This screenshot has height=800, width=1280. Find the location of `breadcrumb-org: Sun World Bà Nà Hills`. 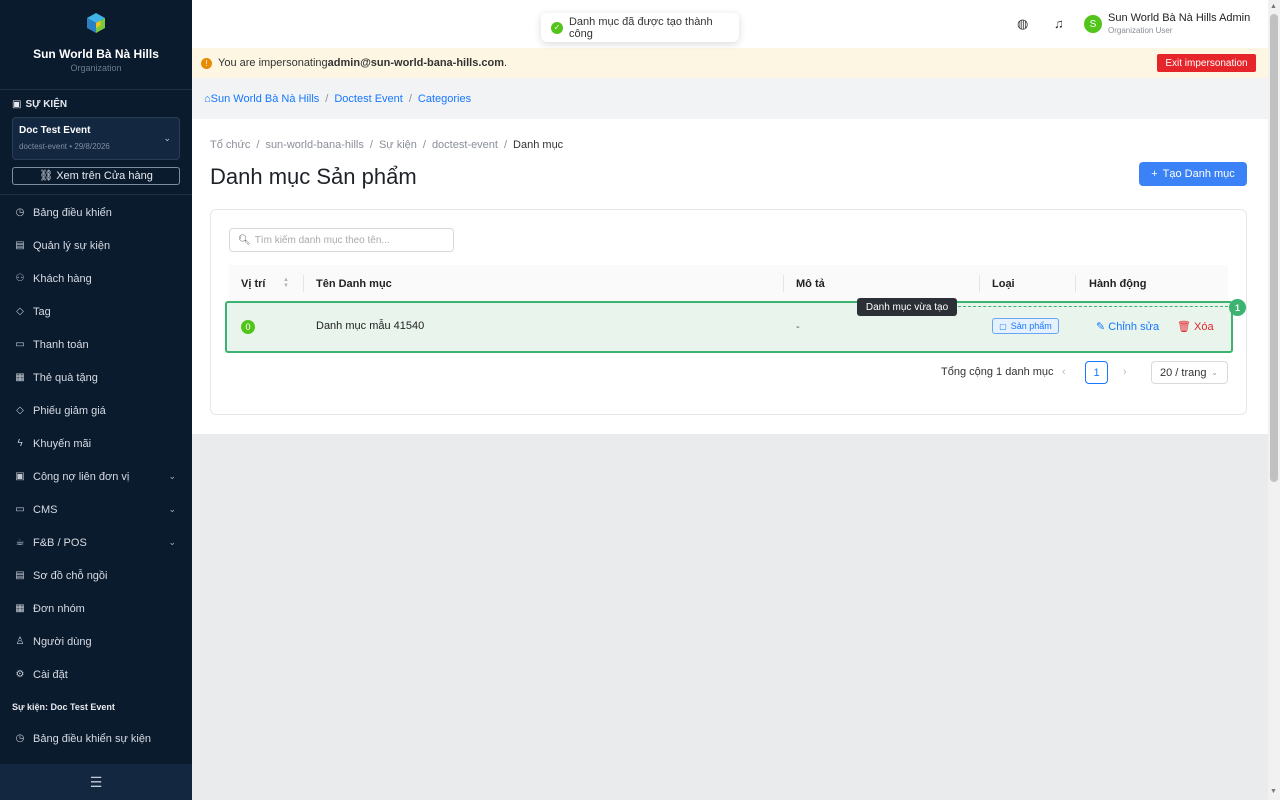

breadcrumb-org: Sun World Bà Nà Hills is located at coordinates (265, 99).